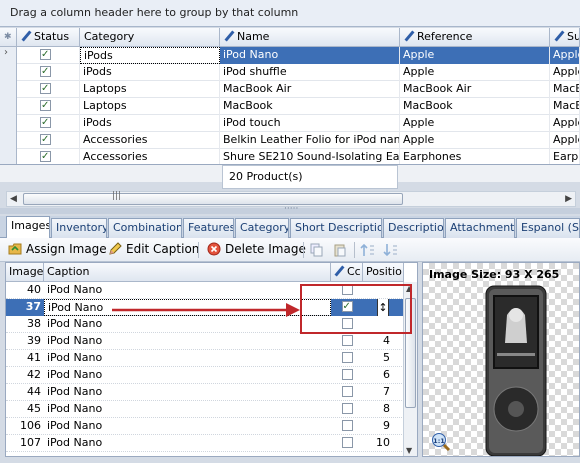  What do you see at coordinates (310, 140) in the screenshot?
I see `name-cell: Belkin Leather Folio for iPod nano - B` at bounding box center [310, 140].